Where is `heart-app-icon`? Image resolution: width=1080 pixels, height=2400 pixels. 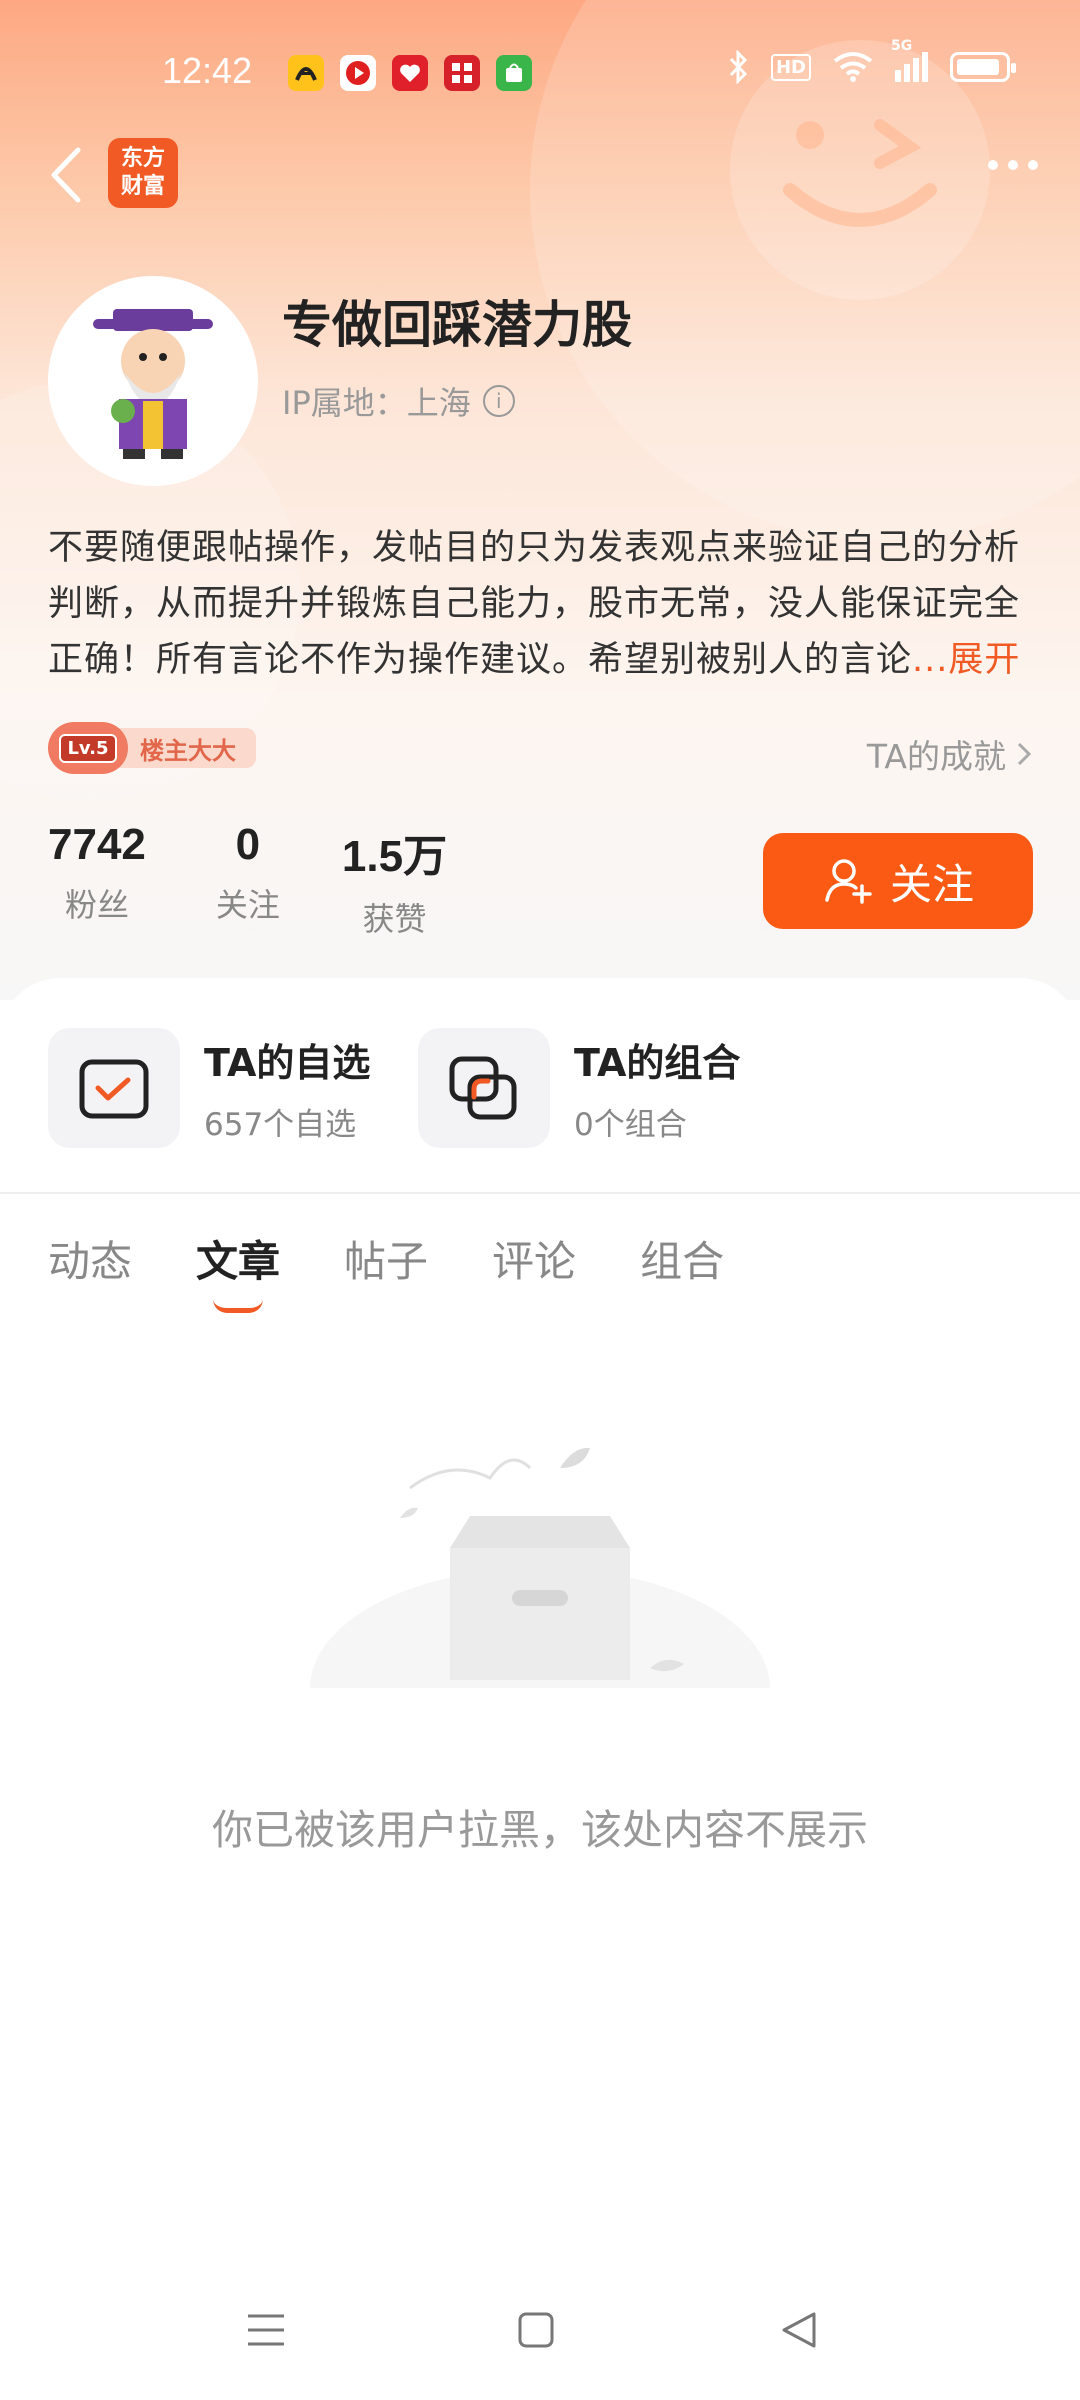
heart-app-icon is located at coordinates (410, 73).